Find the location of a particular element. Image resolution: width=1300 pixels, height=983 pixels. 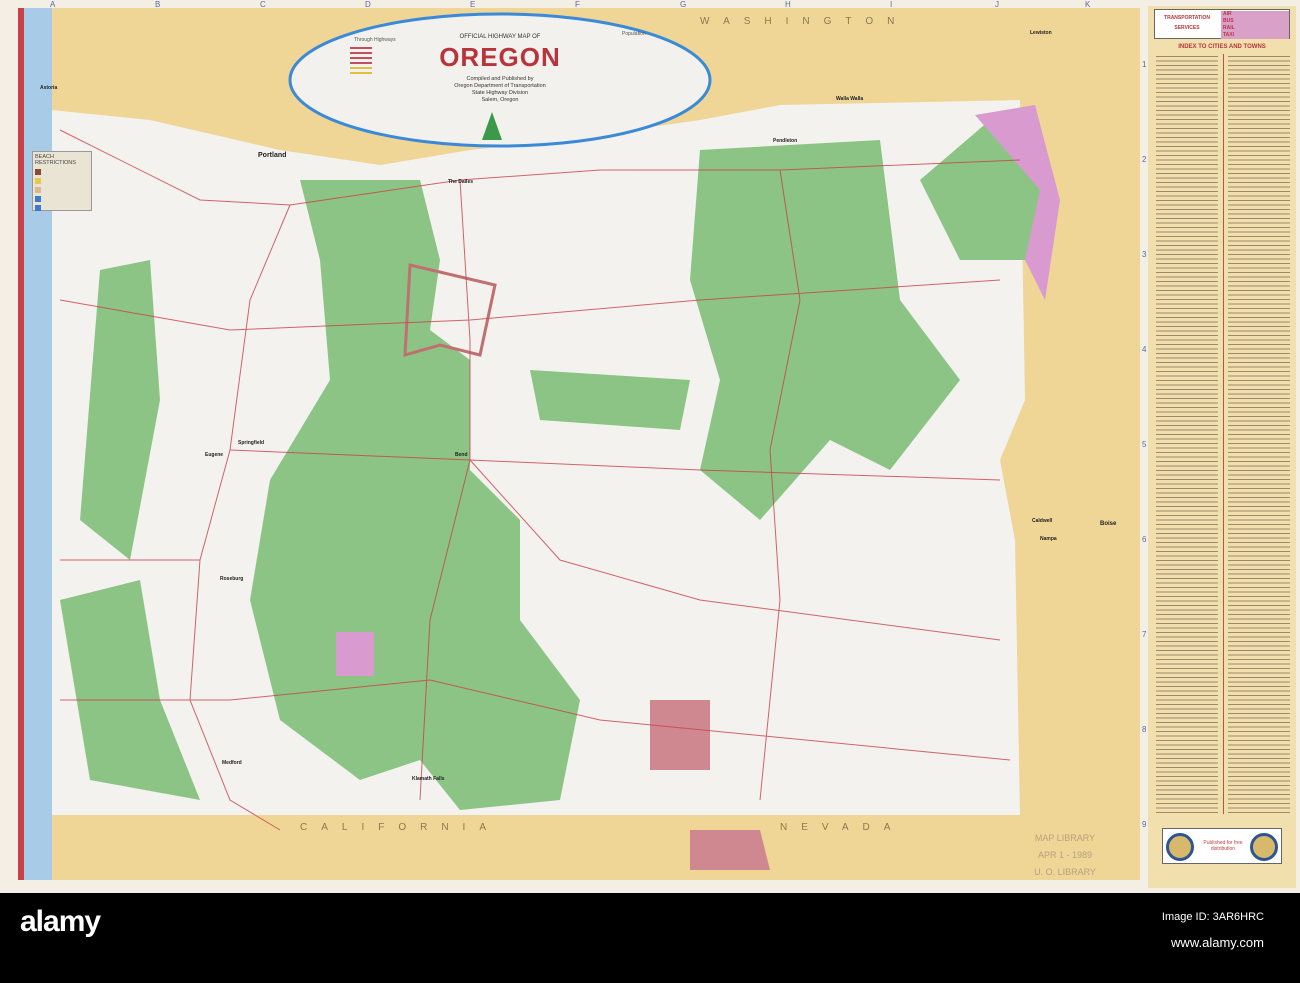

map-title: OREGON is located at coordinates (500, 57).